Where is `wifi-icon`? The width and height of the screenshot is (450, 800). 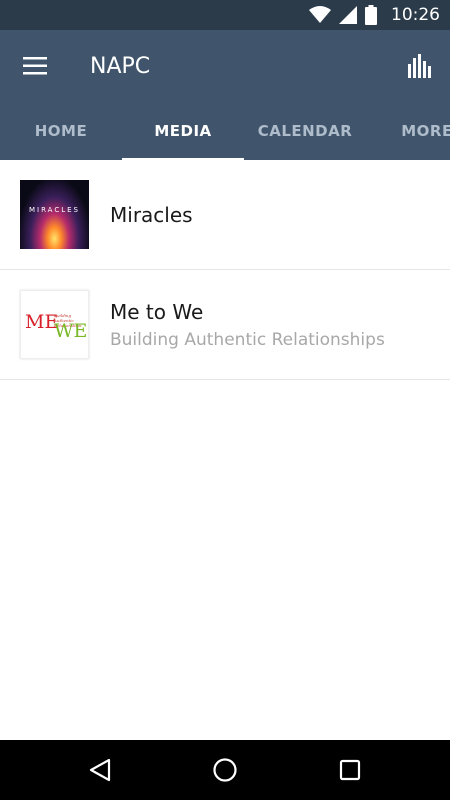
wifi-icon is located at coordinates (320, 15).